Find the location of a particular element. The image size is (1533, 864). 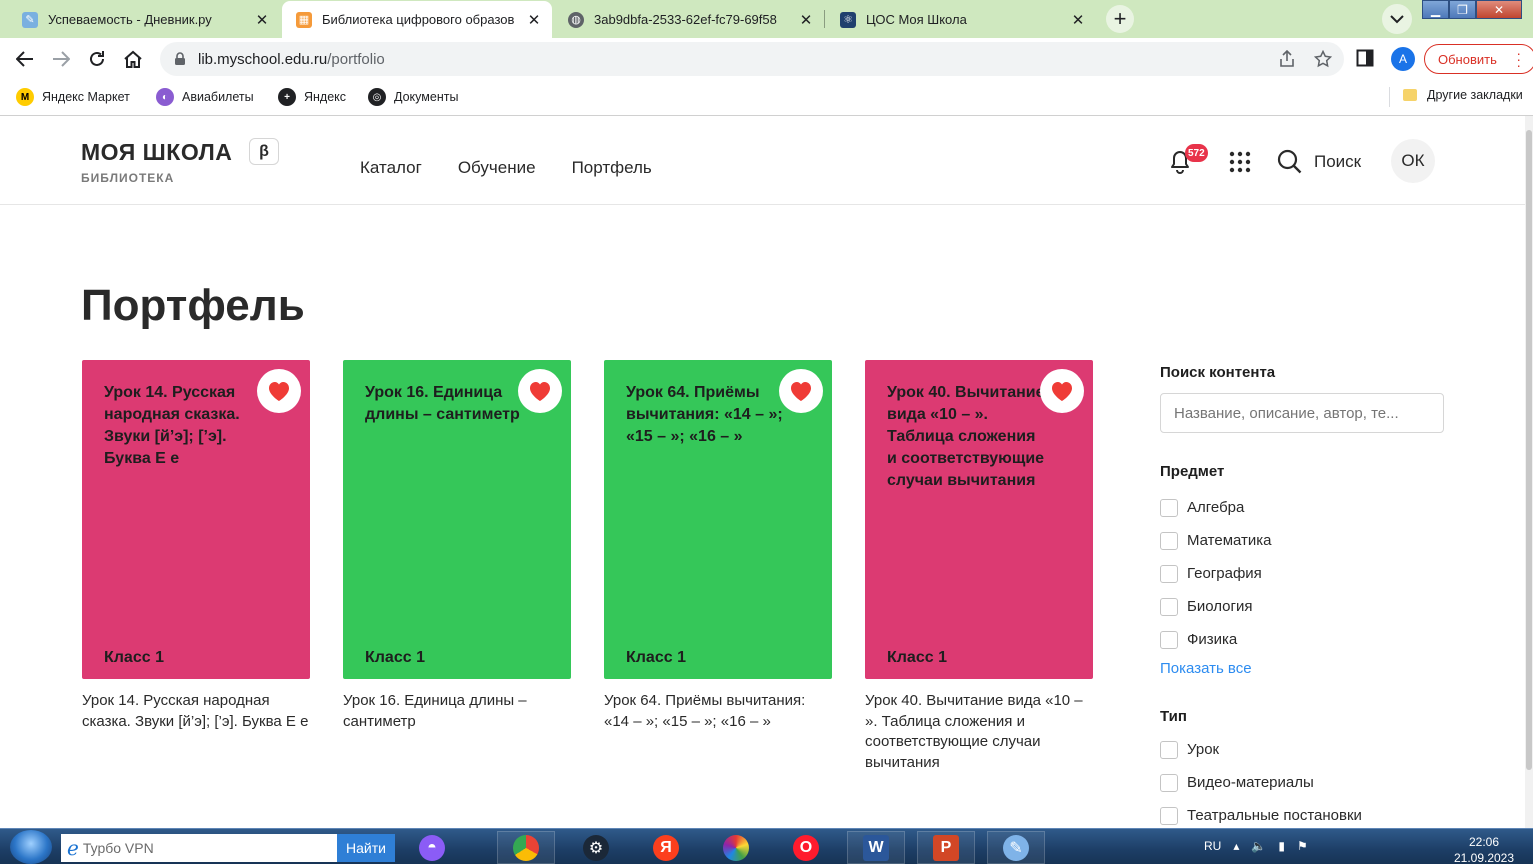

page-scrollbar is located at coordinates (1529, 472).